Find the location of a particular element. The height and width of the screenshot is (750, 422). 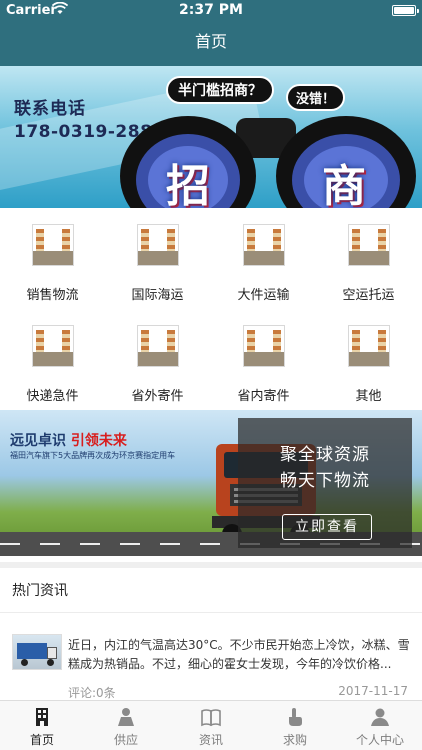

book-icon is located at coordinates (211, 718).